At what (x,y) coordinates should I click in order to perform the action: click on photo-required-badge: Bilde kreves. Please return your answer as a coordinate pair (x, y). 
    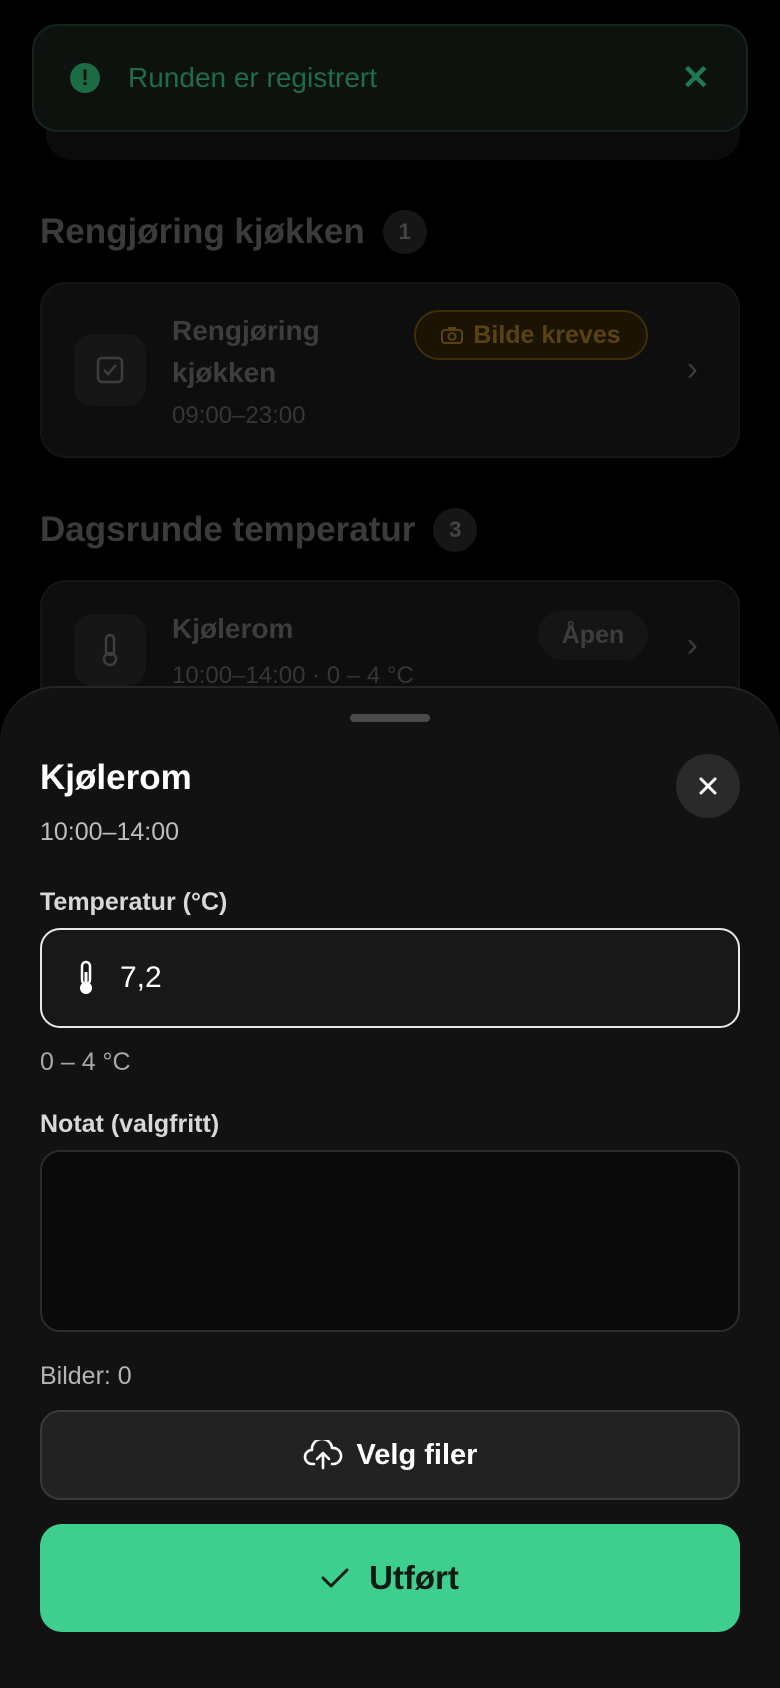
    Looking at the image, I should click on (531, 335).